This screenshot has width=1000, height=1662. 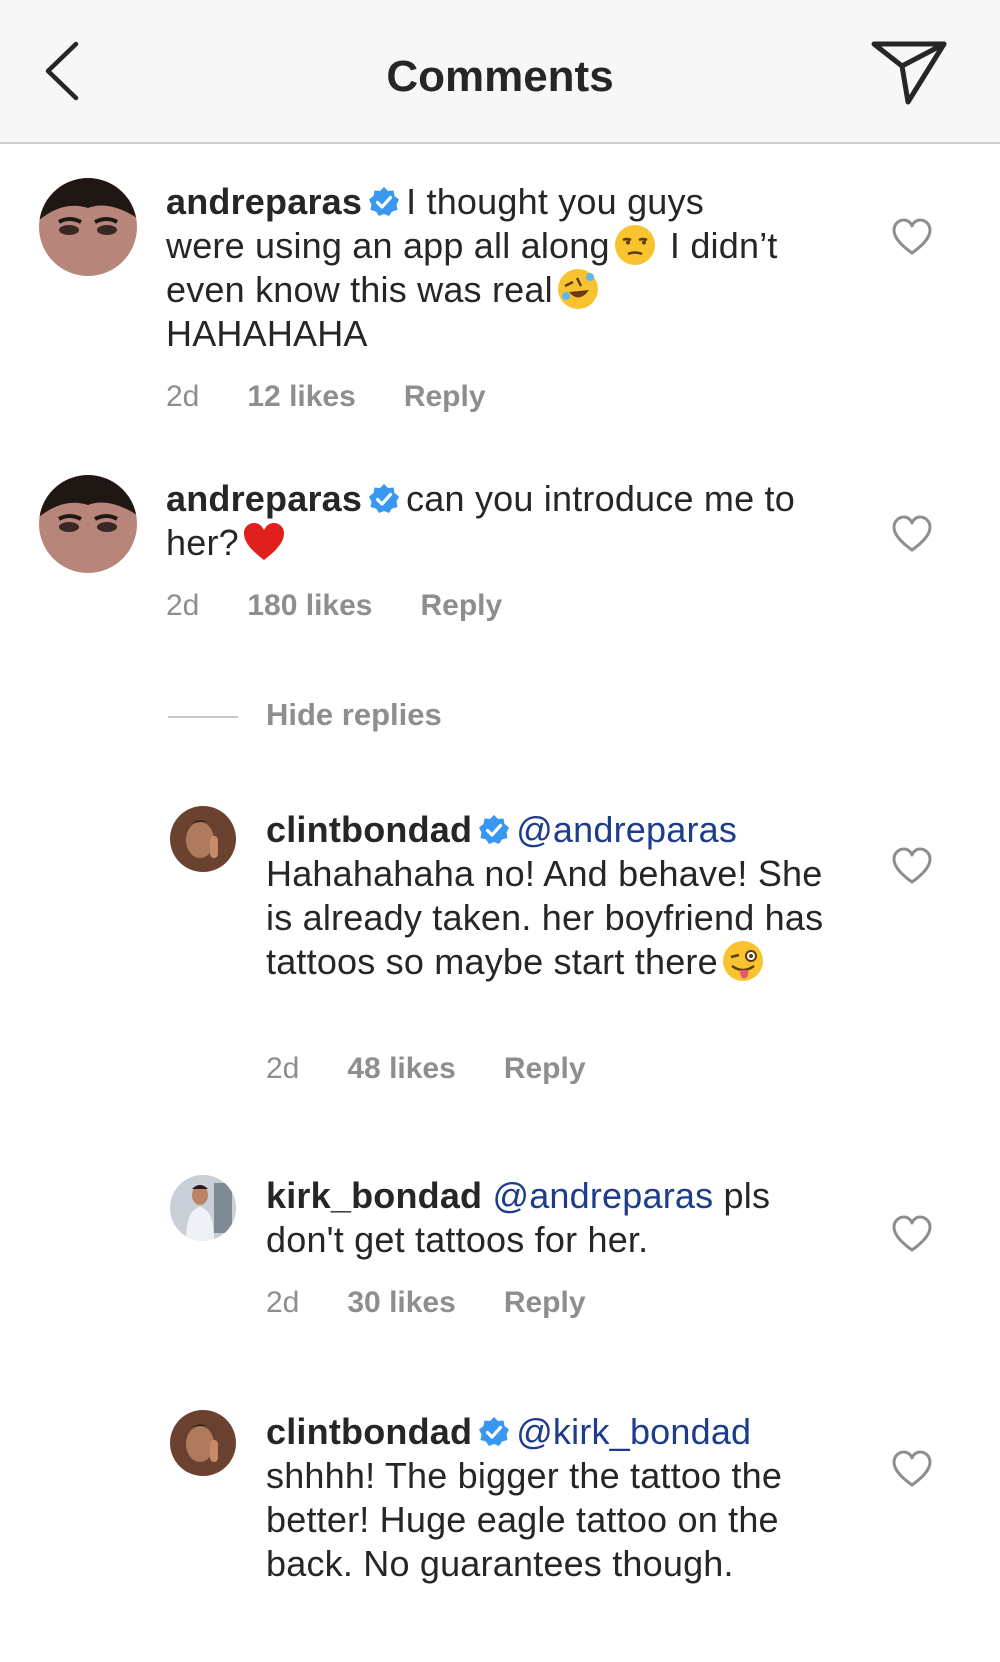 What do you see at coordinates (496, 521) in the screenshot?
I see `comment-text: andreparas can you introduce me to her?` at bounding box center [496, 521].